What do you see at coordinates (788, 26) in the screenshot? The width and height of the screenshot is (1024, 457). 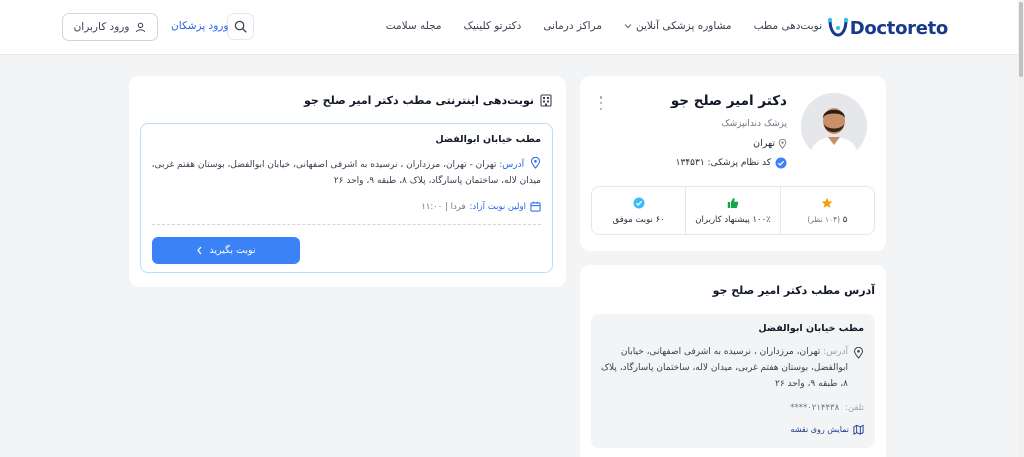 I see `nav-item-office-booking: نوبت‌دهی مطب` at bounding box center [788, 26].